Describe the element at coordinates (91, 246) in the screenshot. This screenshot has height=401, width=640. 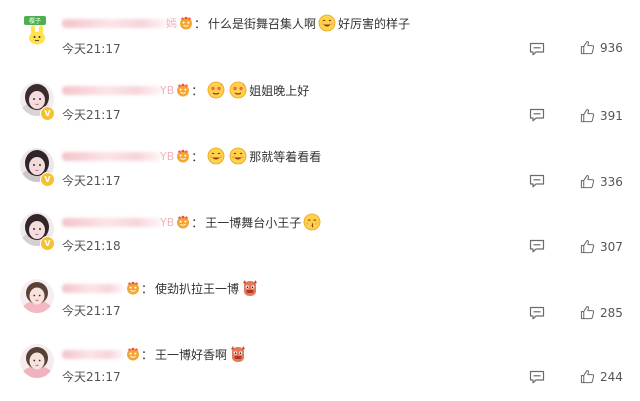
I see `timestamp: 今天21:18` at that location.